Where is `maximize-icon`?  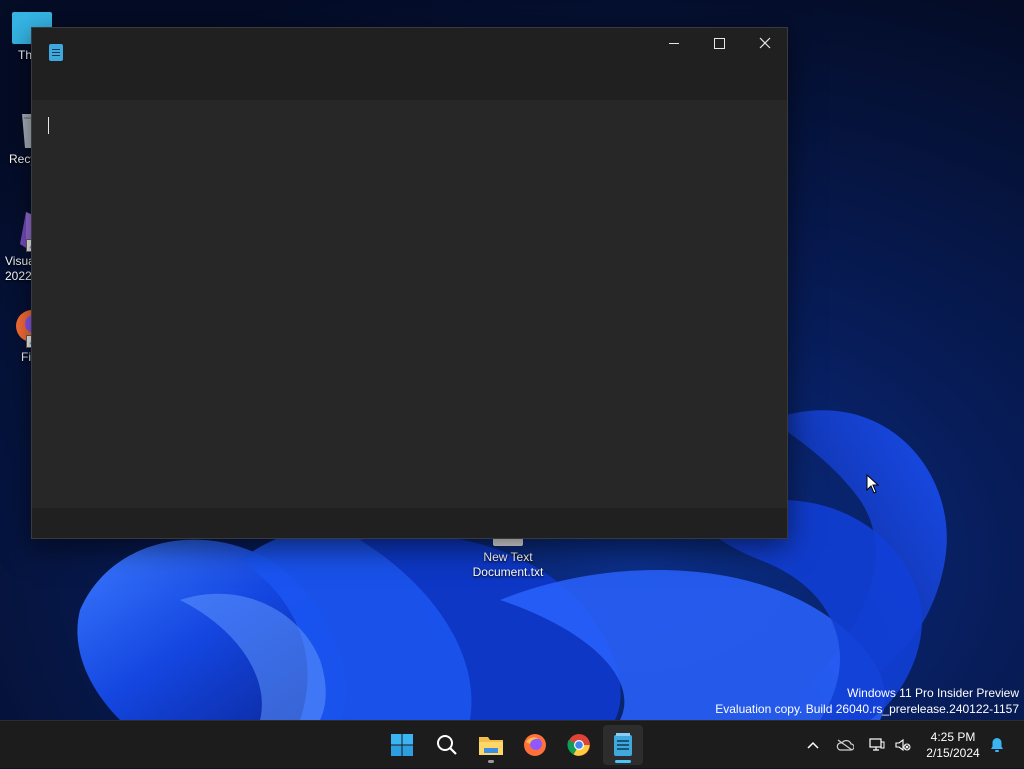 maximize-icon is located at coordinates (719, 43).